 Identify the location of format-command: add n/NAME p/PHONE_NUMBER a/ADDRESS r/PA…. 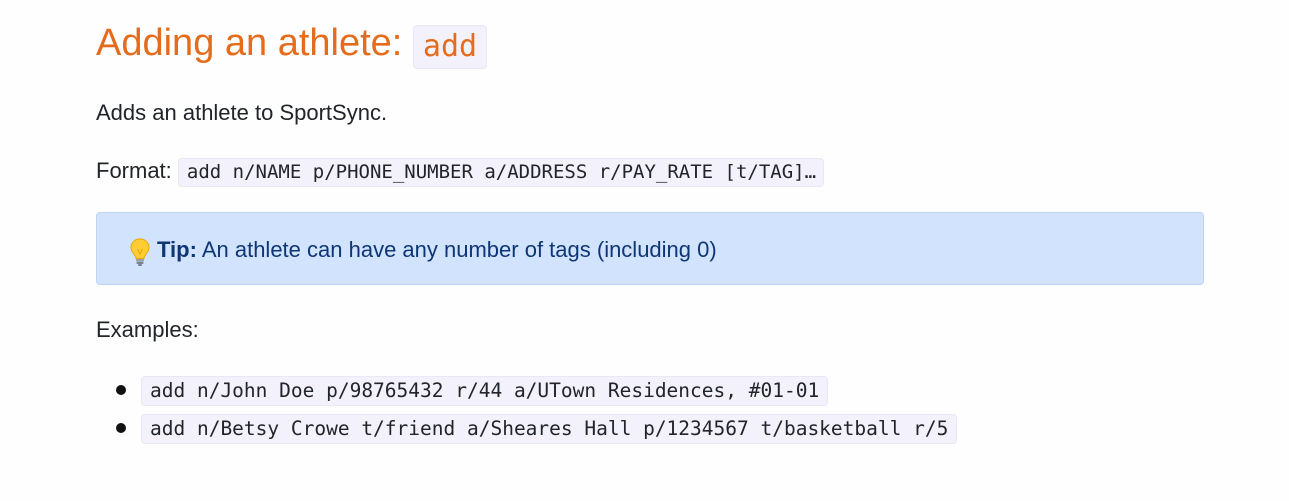
(501, 172).